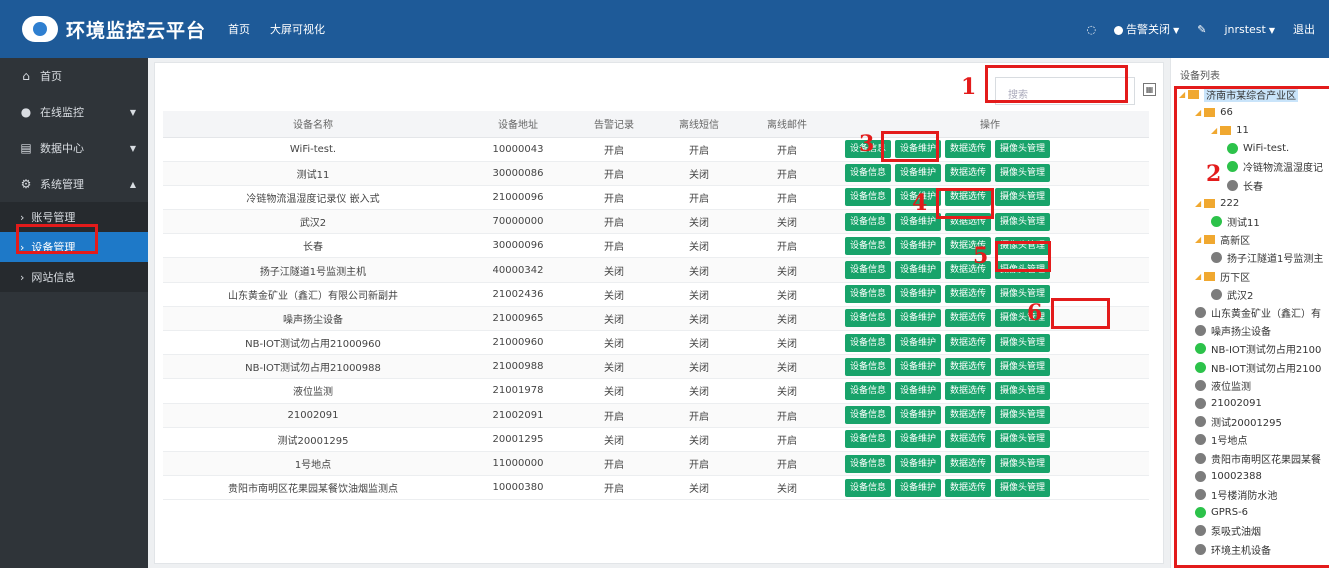 The image size is (1329, 568). What do you see at coordinates (74, 76) in the screenshot?
I see `sidebar-item-home: ⌂ 首页` at bounding box center [74, 76].